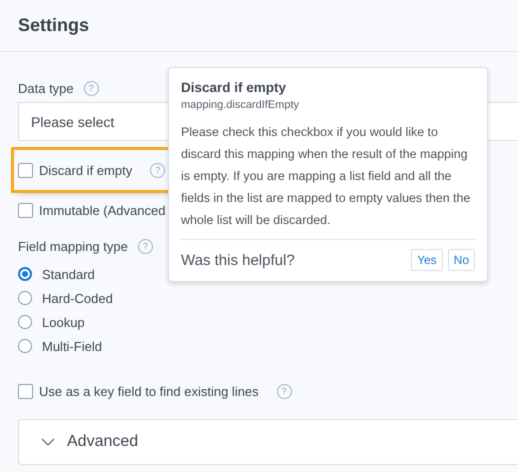 The image size is (518, 472). Describe the element at coordinates (85, 170) in the screenshot. I see `checkbox-label: Discard if empty` at that location.